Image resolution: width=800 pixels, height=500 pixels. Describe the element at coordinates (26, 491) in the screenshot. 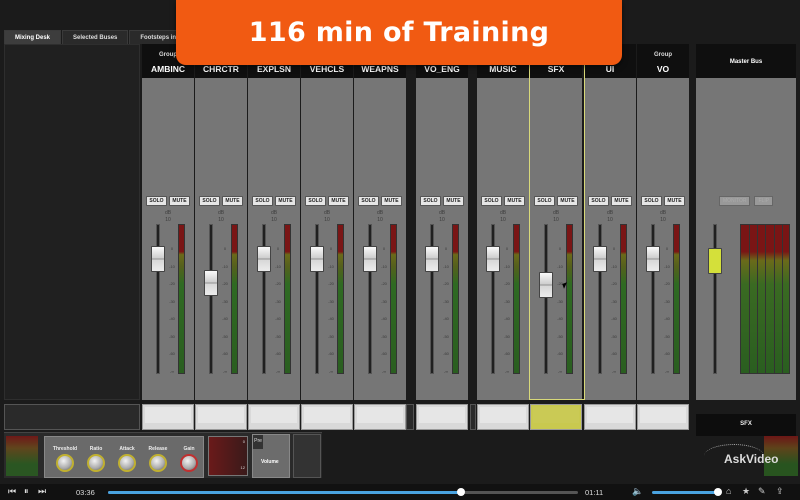

I see `pause-icon: ⏸` at that location.